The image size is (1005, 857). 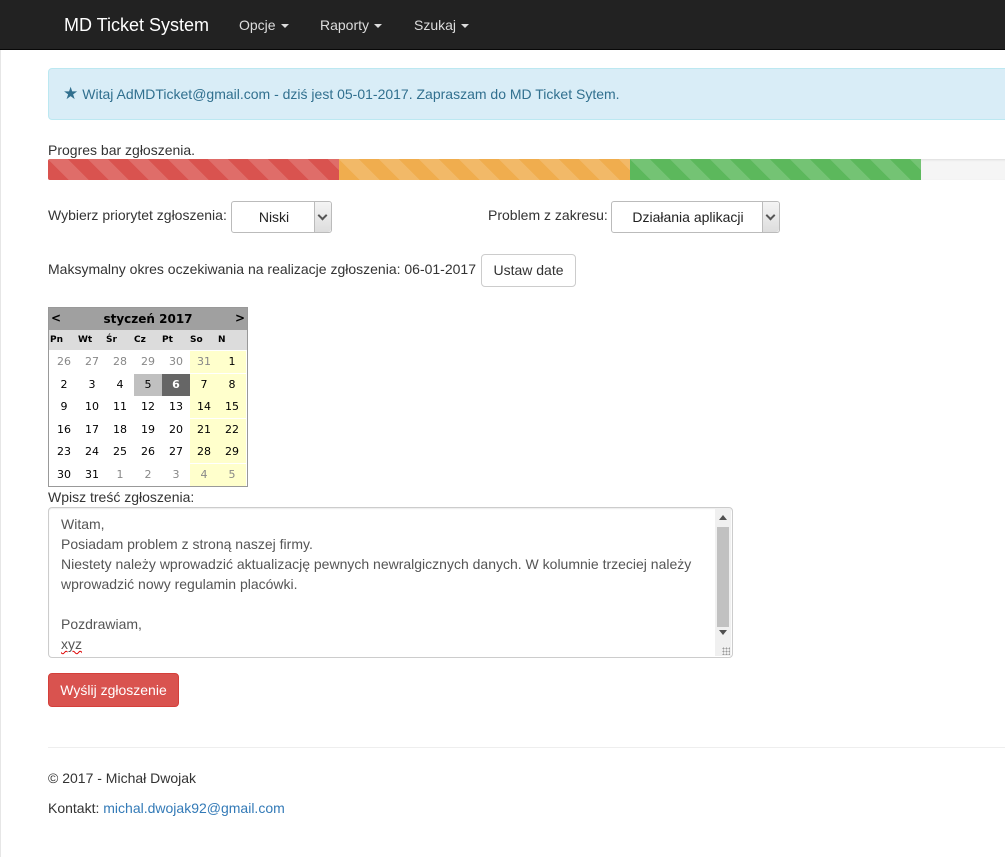 What do you see at coordinates (204, 407) in the screenshot?
I see `calendar-day: 14` at bounding box center [204, 407].